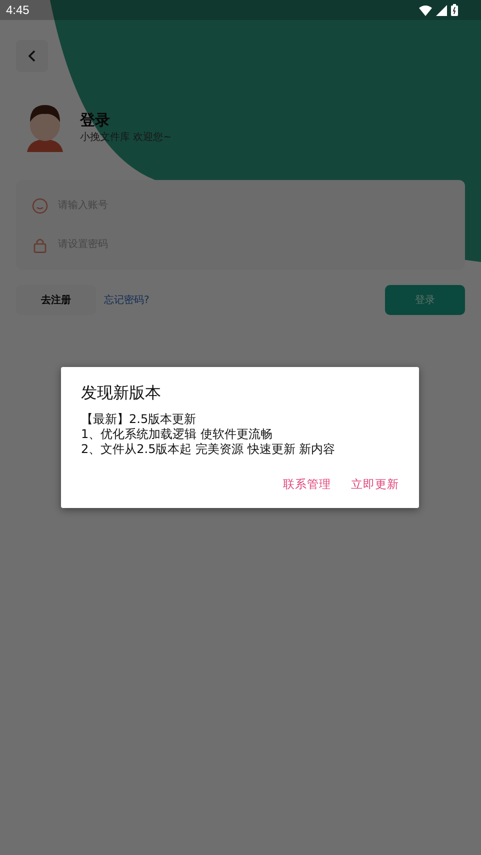 The image size is (481, 855). I want to click on wifi-icon, so click(425, 10).